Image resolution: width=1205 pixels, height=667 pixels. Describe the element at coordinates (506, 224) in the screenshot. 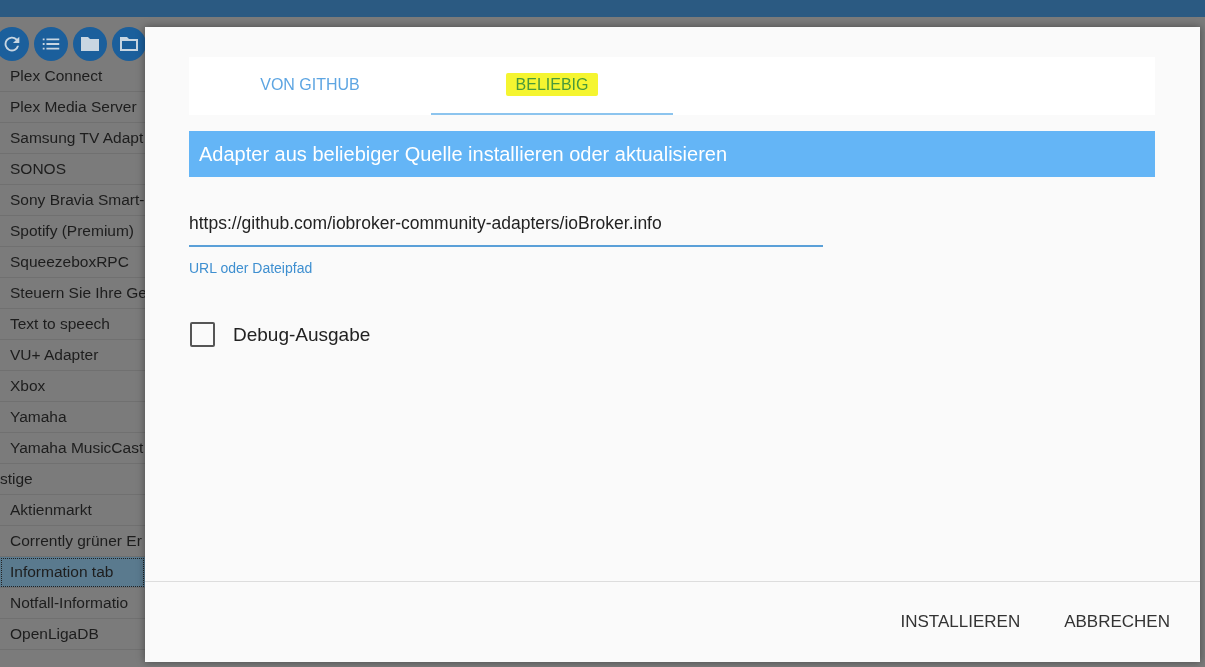

I see `url-field: https://github.com/iobroker-community-adapters/ioBroker.info` at that location.